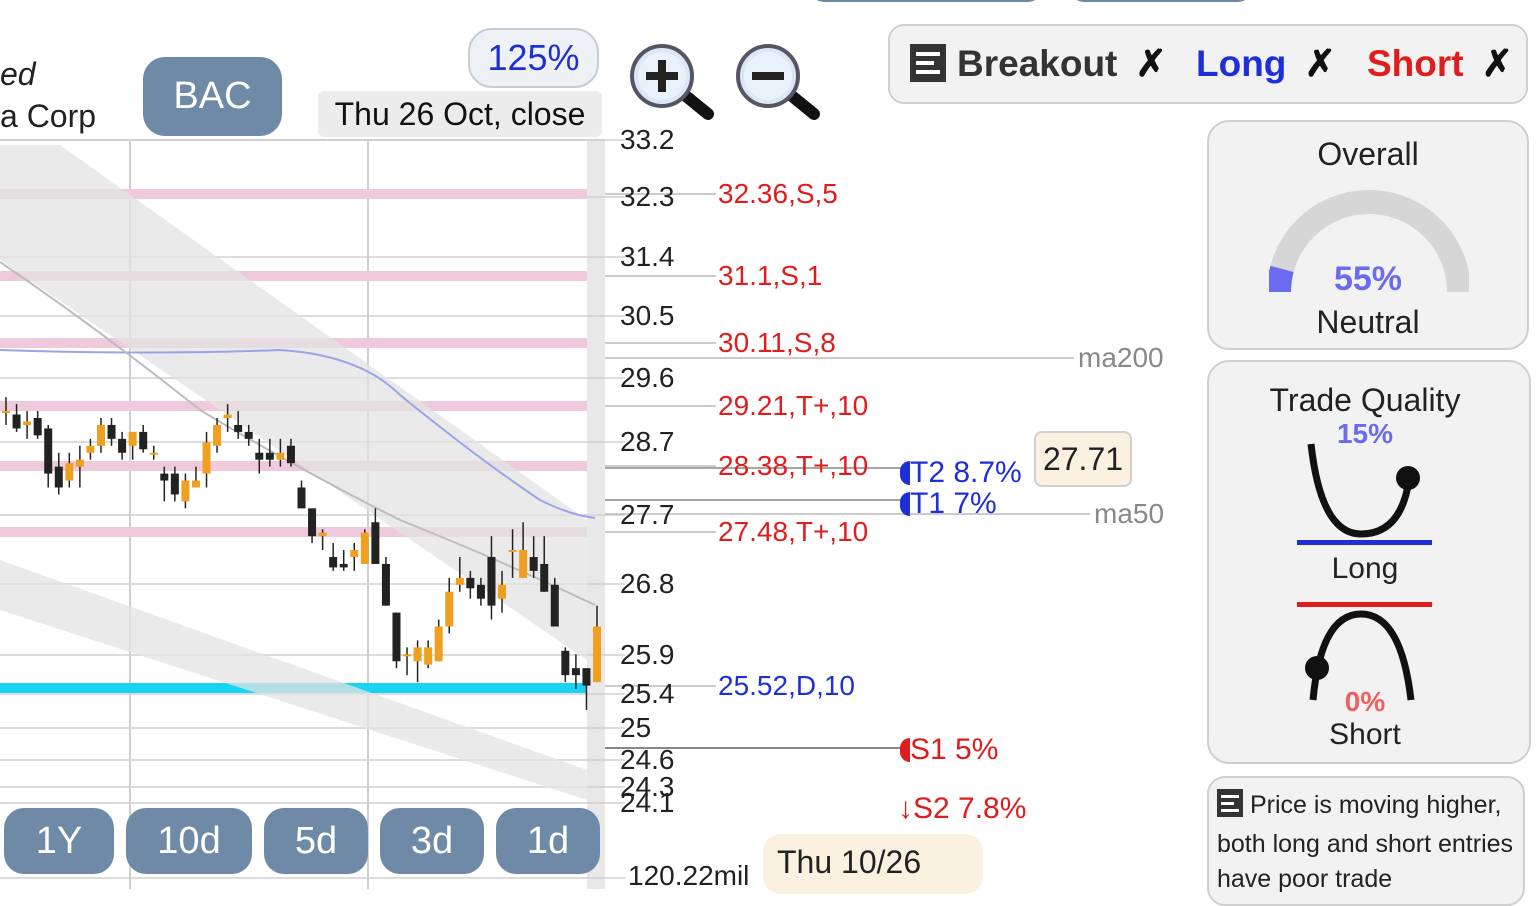 This screenshot has width=1539, height=906. Describe the element at coordinates (689, 875) in the screenshot. I see `volume-label: 120.22mil` at that location.